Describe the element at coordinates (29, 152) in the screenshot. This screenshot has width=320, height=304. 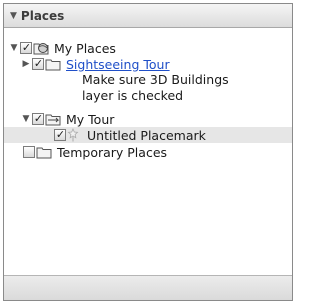
I see `visibility-checkbox` at that location.